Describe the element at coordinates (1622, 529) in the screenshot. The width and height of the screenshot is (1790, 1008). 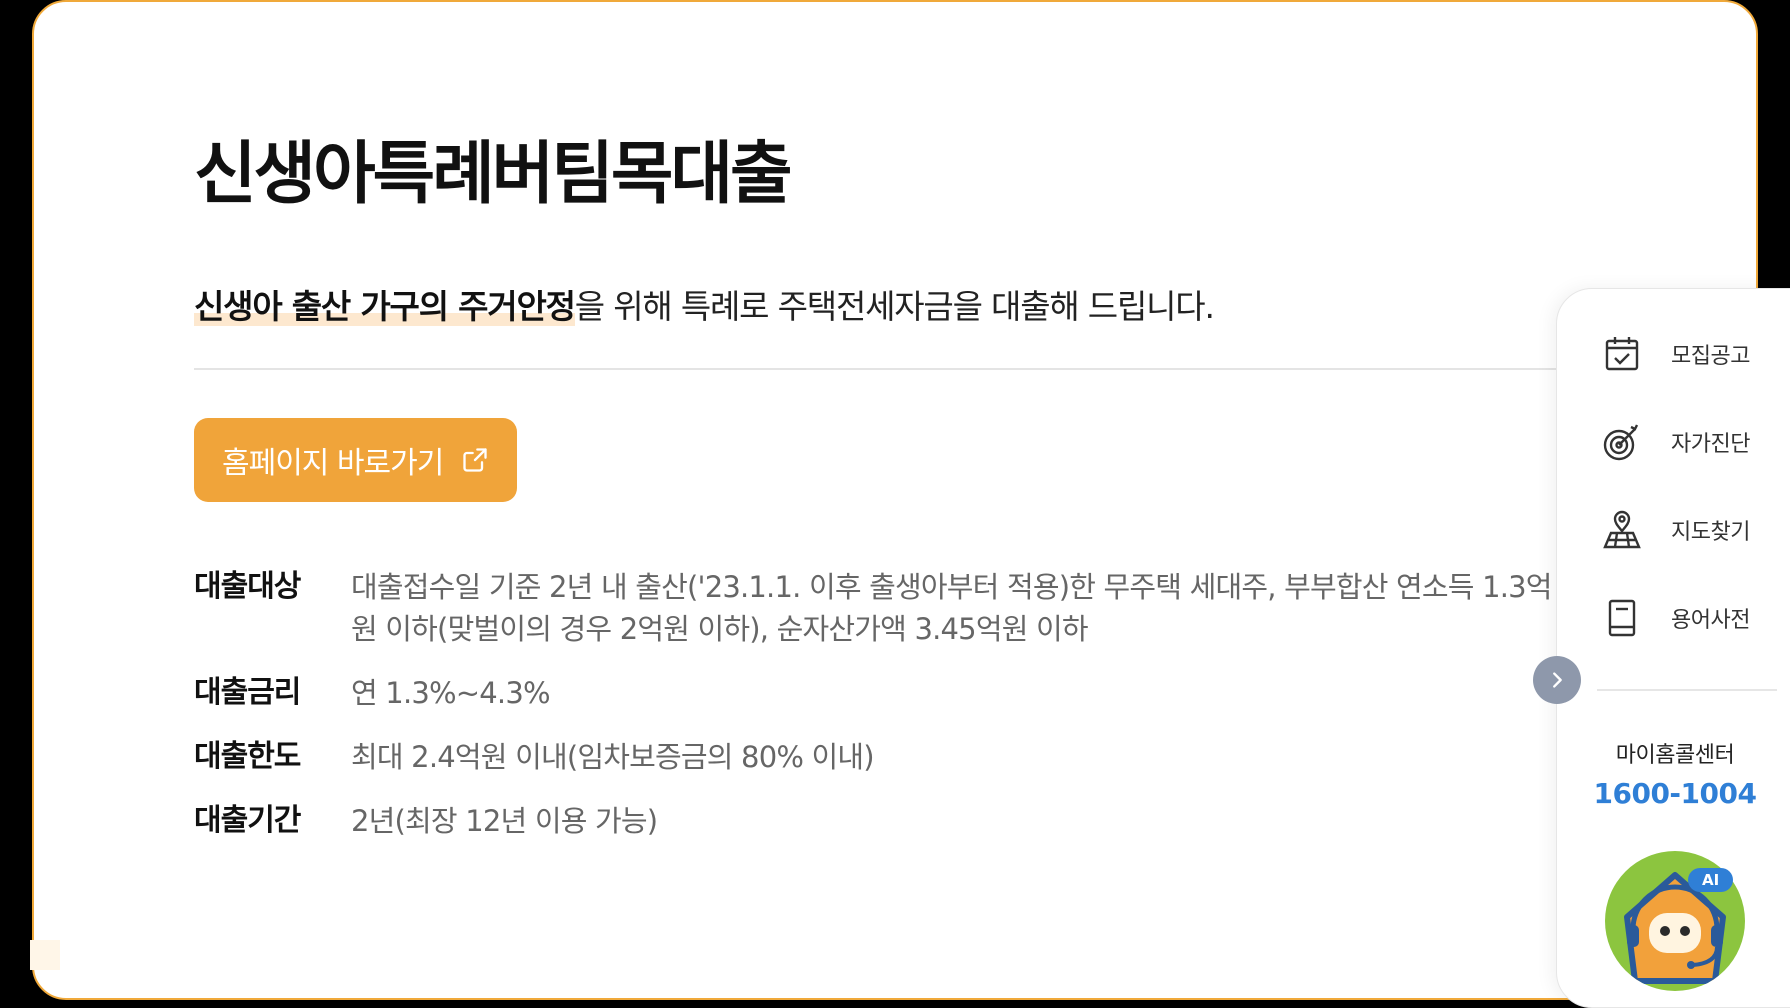
I see `map-pin-icon` at that location.